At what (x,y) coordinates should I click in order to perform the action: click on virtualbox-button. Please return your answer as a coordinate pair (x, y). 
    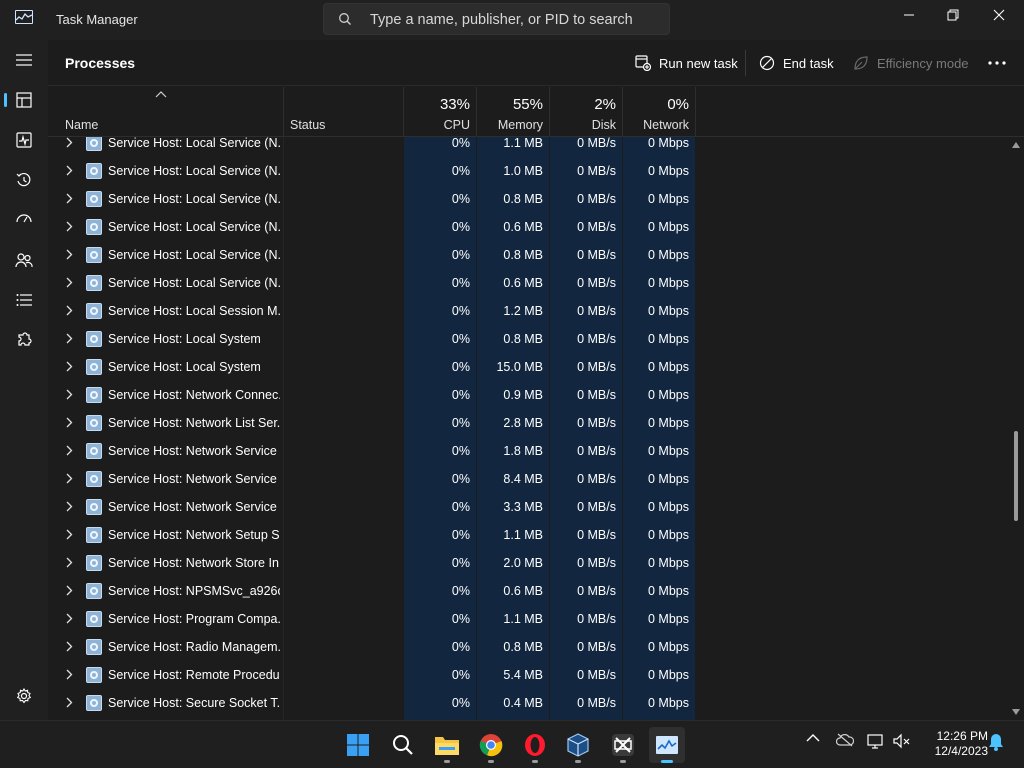
    Looking at the image, I should click on (578, 745).